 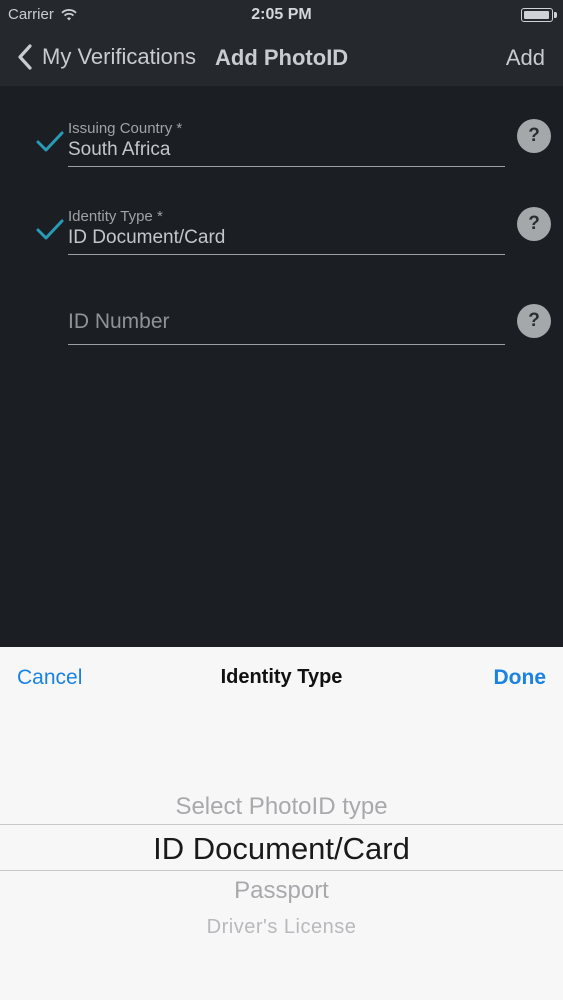 What do you see at coordinates (536, 15) in the screenshot?
I see `battery-fill` at bounding box center [536, 15].